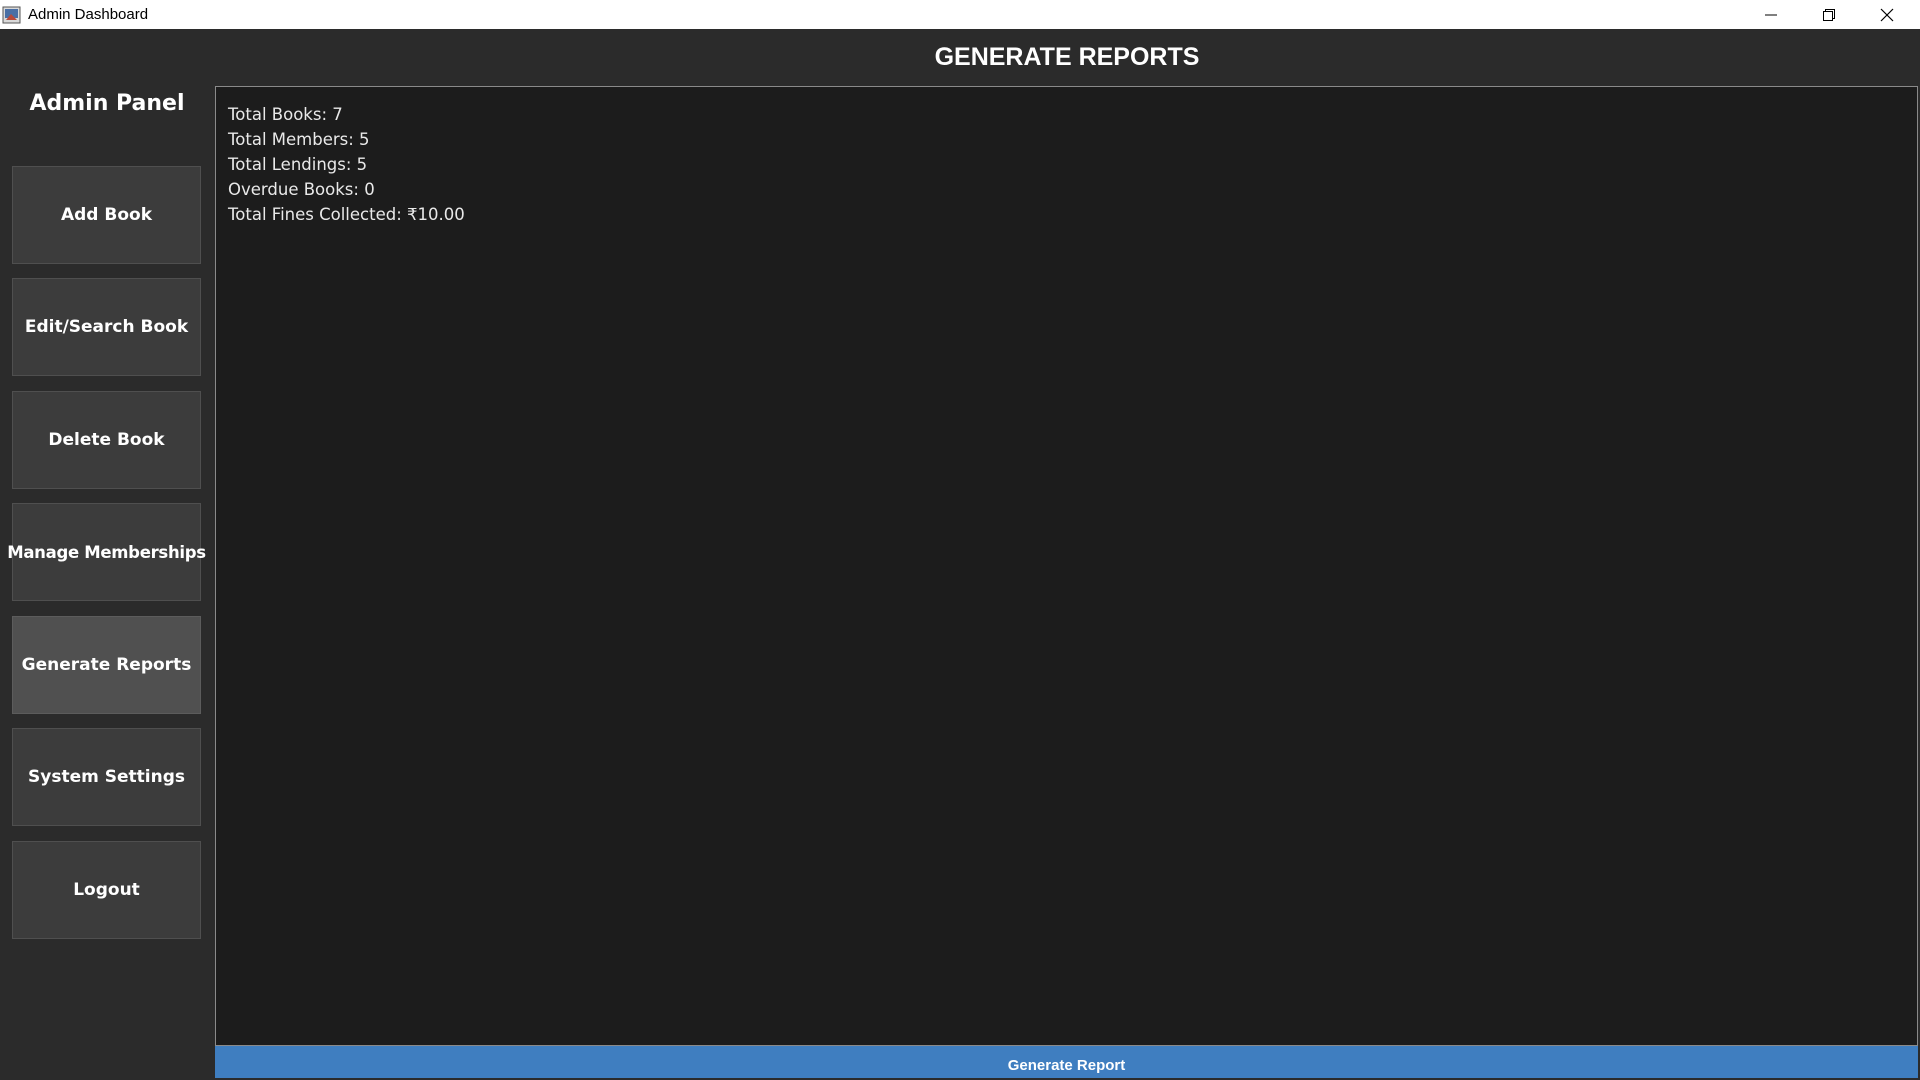  I want to click on java-app-icon, so click(12, 15).